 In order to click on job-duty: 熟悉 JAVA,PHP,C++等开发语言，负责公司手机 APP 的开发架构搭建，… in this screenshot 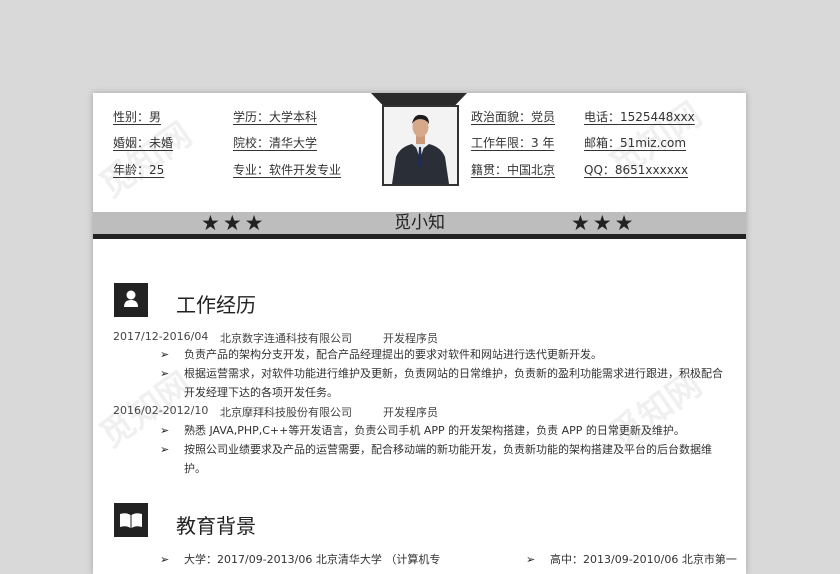, I will do `click(434, 430)`.